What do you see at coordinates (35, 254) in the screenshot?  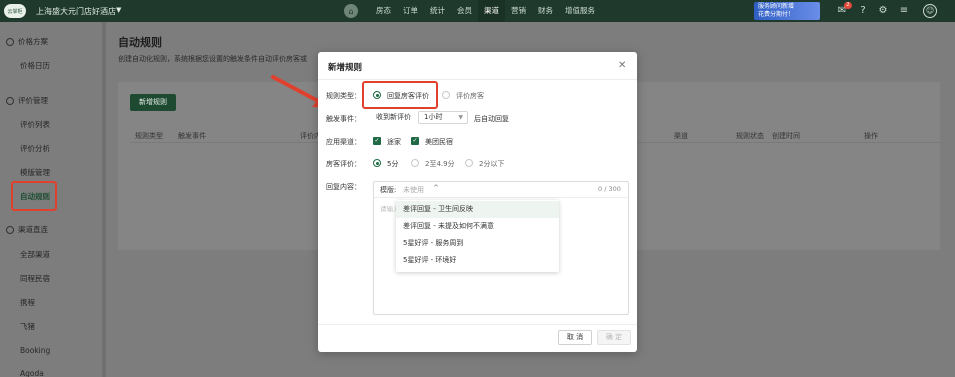 I see `sidebar-item-all-channels: 全部渠道` at bounding box center [35, 254].